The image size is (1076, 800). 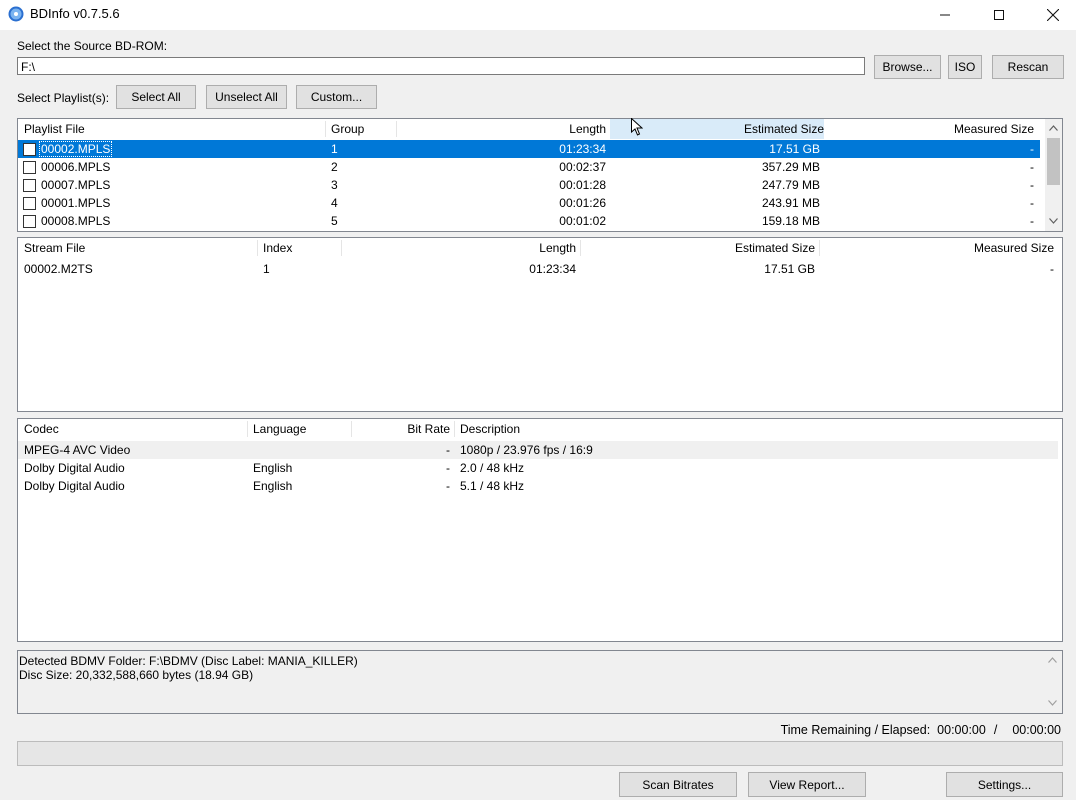 What do you see at coordinates (139, 248) in the screenshot?
I see `header-stream-file: Stream File` at bounding box center [139, 248].